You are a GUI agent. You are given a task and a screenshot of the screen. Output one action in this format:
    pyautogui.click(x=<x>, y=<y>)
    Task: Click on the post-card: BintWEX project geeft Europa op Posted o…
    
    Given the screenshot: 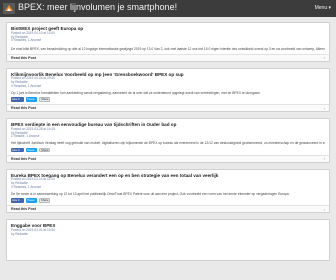 What is the action you would take?
    pyautogui.click(x=168, y=42)
    